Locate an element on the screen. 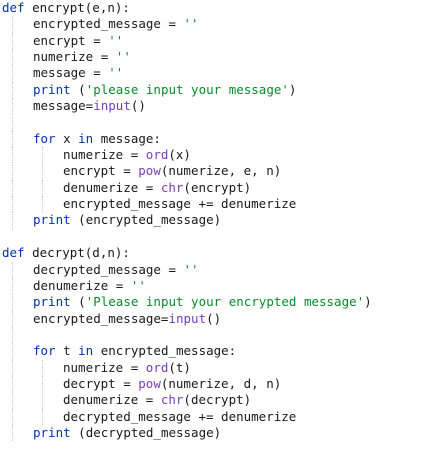 This screenshot has width=428, height=461. code-line: print ('please input your message') is located at coordinates (214, 90).